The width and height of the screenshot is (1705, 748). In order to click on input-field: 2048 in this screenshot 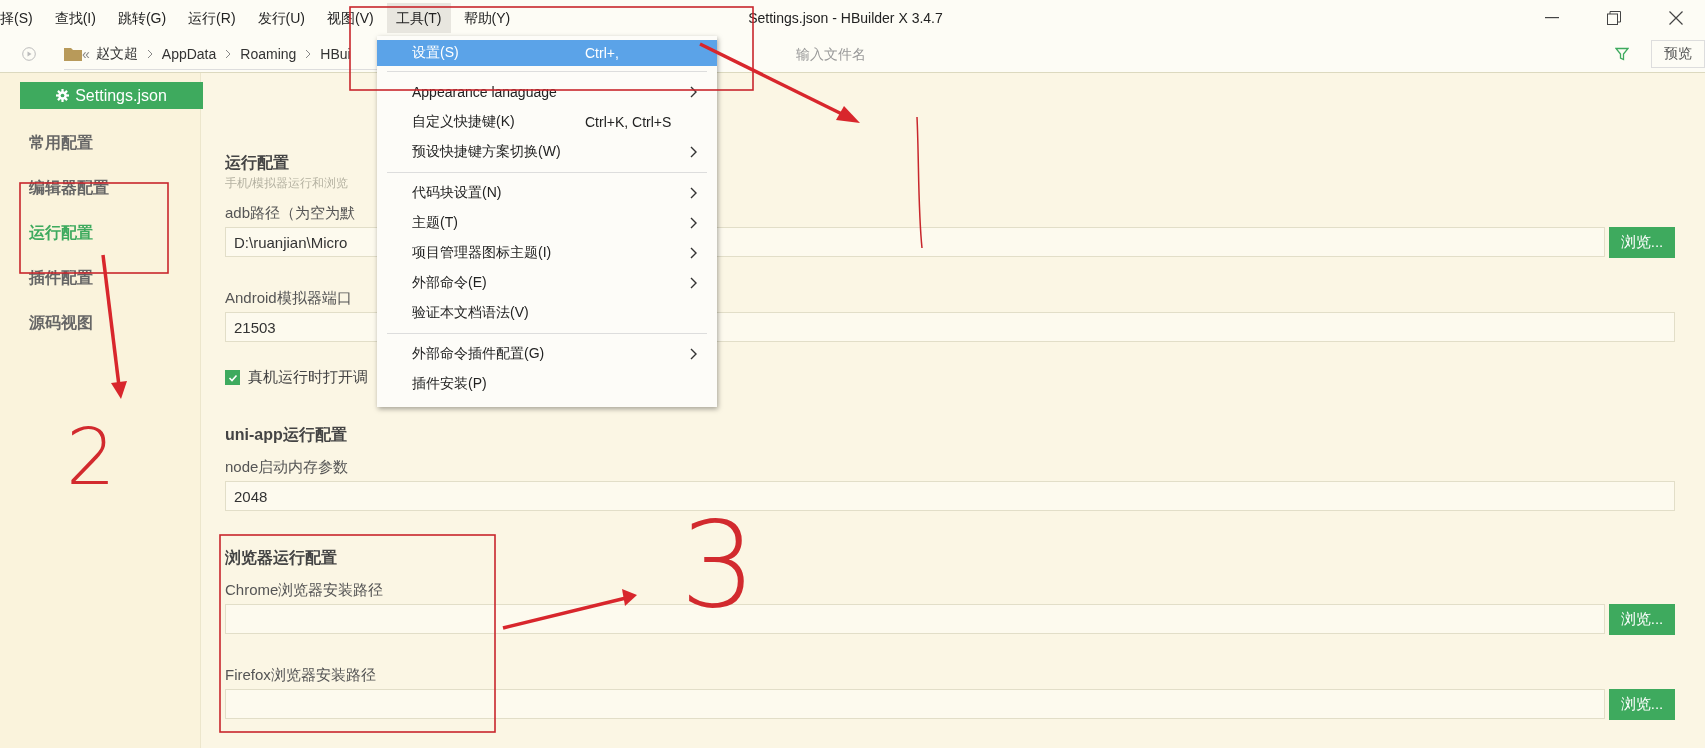, I will do `click(950, 496)`.